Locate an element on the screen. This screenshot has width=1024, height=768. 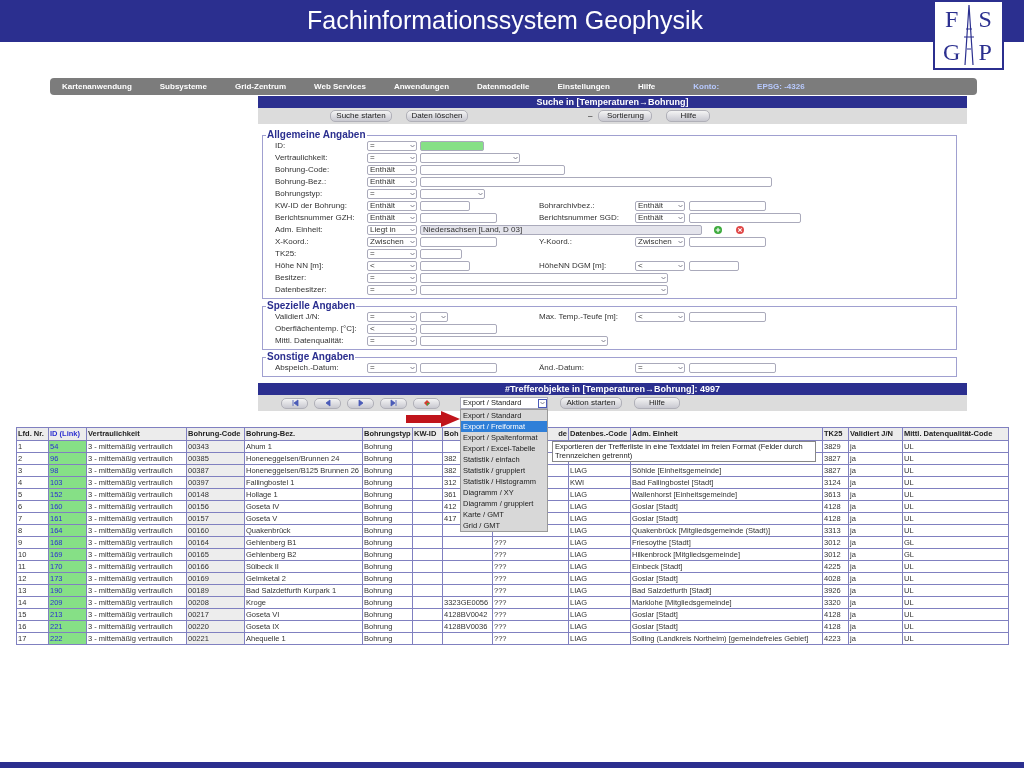
logo-letter: F is located at coordinates (952, 18).